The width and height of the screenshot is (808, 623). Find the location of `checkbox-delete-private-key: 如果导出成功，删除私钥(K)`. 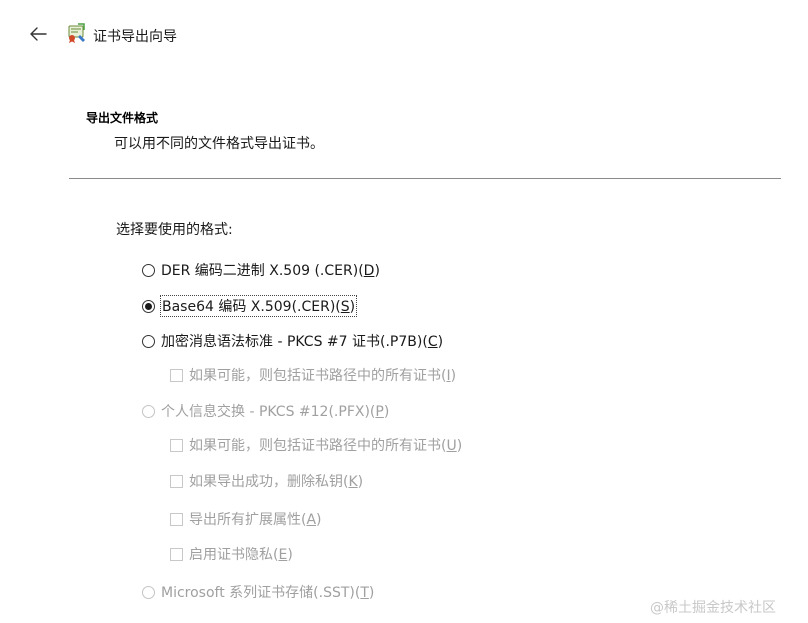

checkbox-delete-private-key: 如果导出成功，删除私钥(K) is located at coordinates (266, 481).